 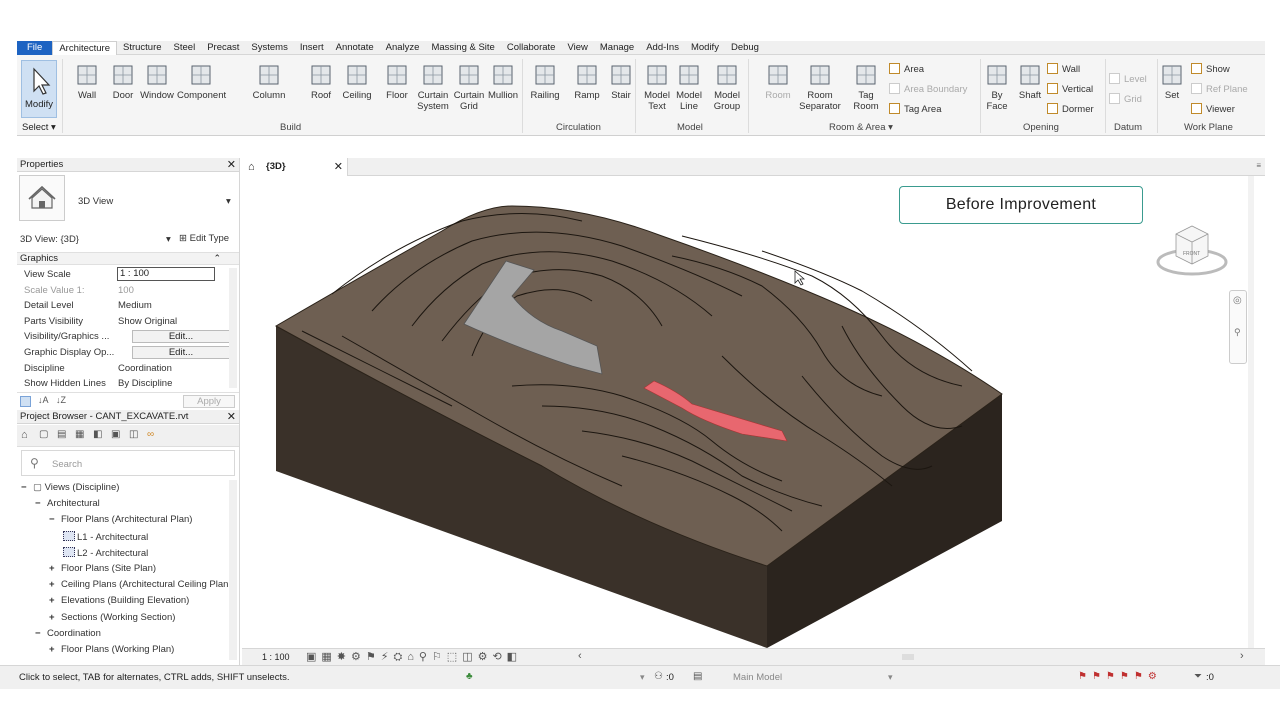 I want to click on family-icon: ◧, so click(x=97, y=434).